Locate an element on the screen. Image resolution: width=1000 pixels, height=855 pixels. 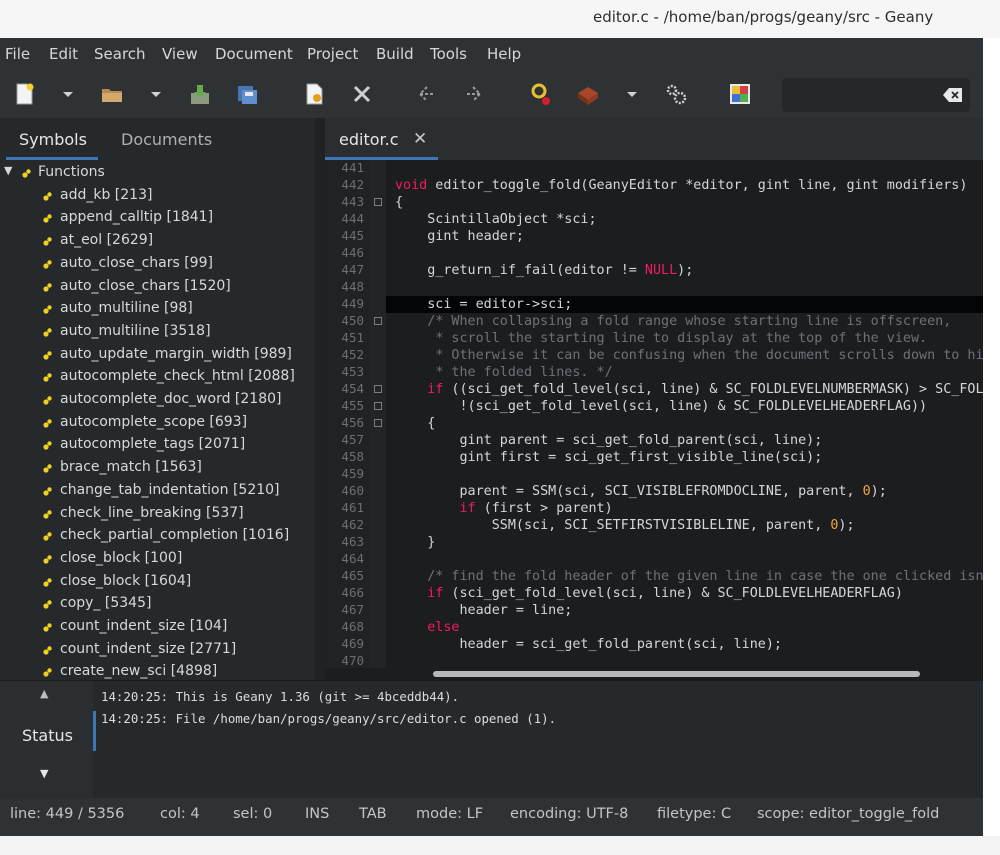
scroll-down-icon: ▼ is located at coordinates (44, 773).